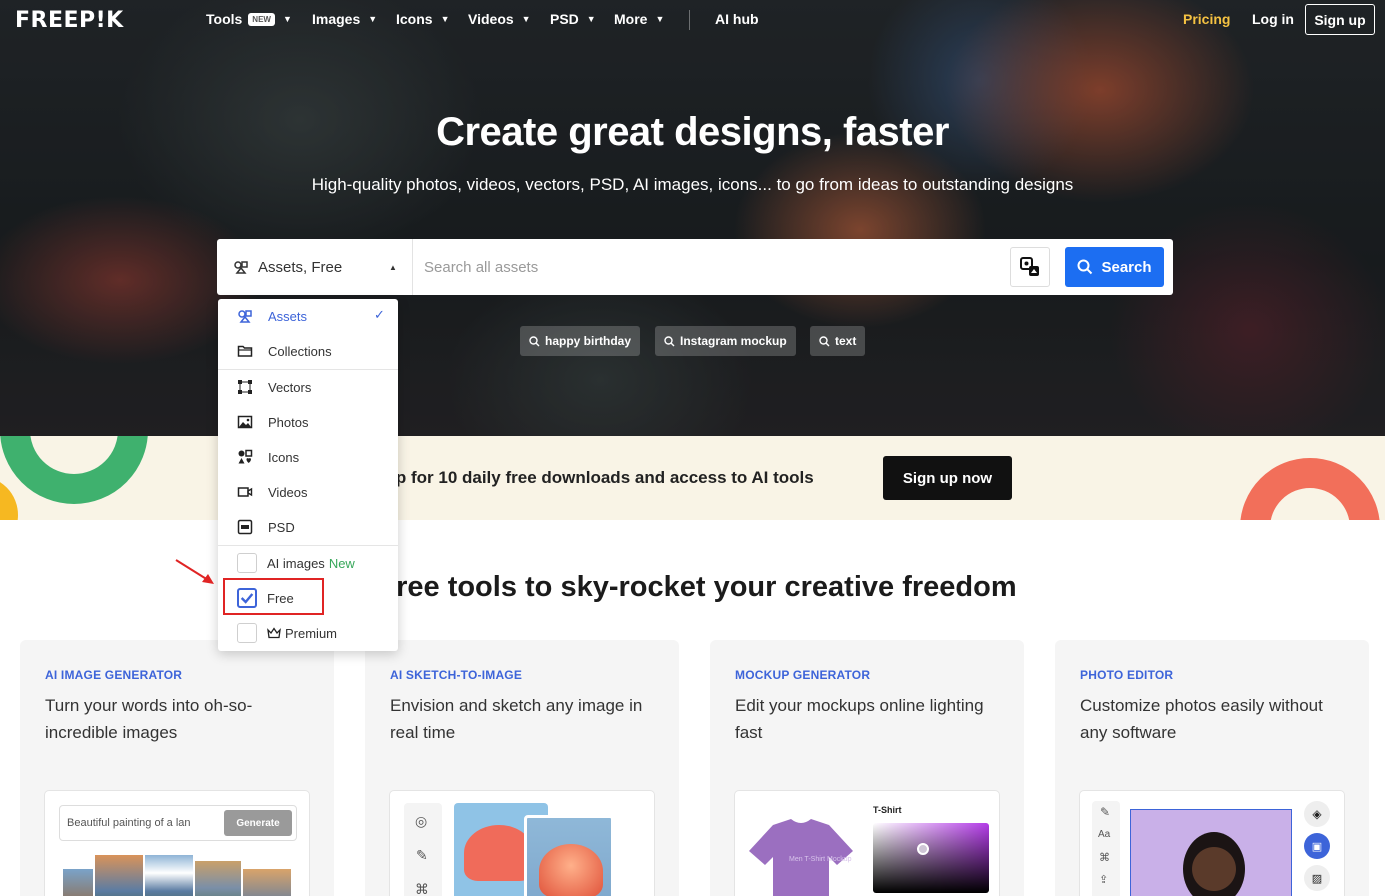 The image size is (1385, 896). Describe the element at coordinates (580, 341) in the screenshot. I see `suggestion-chip: happy birthday` at that location.